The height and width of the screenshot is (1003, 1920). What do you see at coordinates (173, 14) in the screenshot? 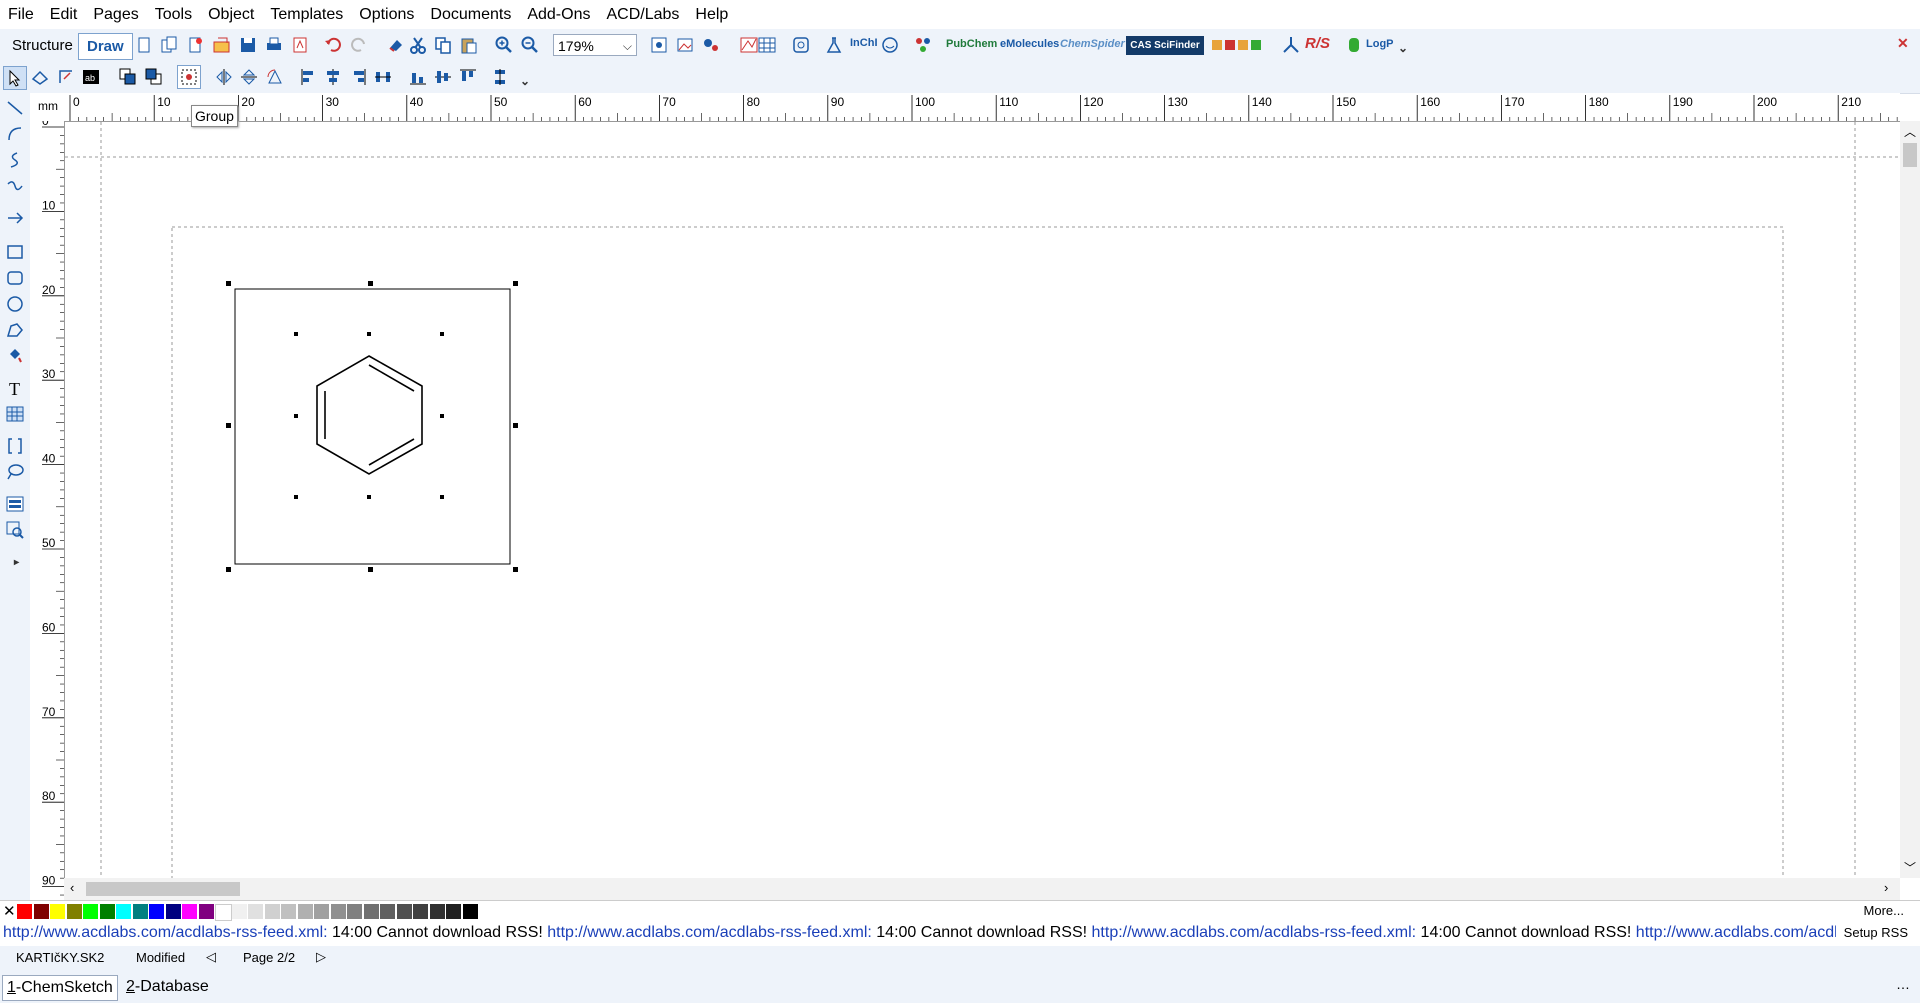
I see `menu-tools: Tools` at bounding box center [173, 14].